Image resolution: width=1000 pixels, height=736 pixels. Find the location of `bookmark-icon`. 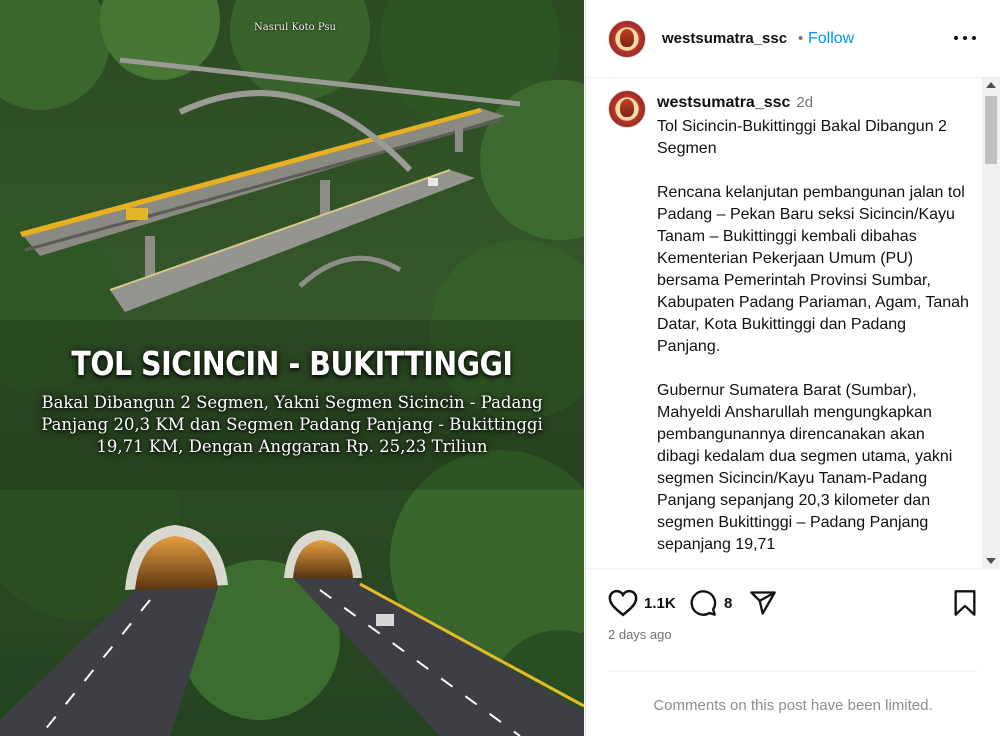

bookmark-icon is located at coordinates (965, 603).